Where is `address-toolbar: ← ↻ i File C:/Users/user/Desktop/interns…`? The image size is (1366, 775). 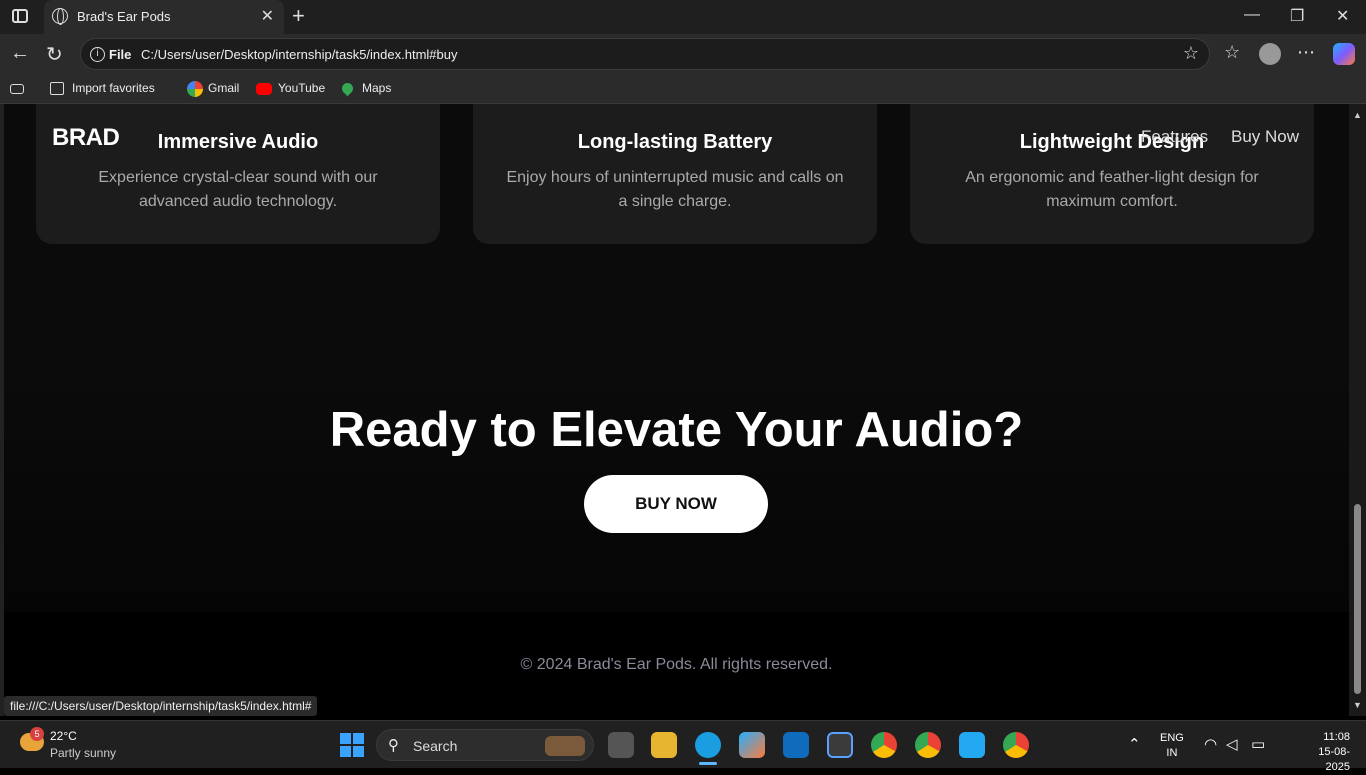
address-toolbar: ← ↻ i File C:/Users/user/Desktop/interns… is located at coordinates (683, 54).